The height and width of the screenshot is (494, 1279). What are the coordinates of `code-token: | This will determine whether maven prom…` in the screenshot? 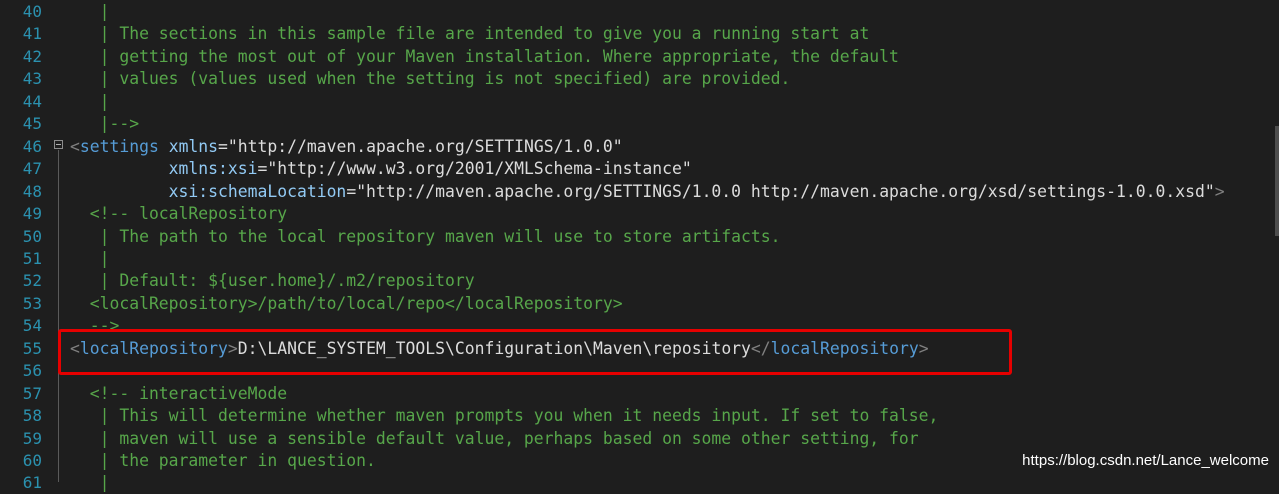 It's located at (504, 416).